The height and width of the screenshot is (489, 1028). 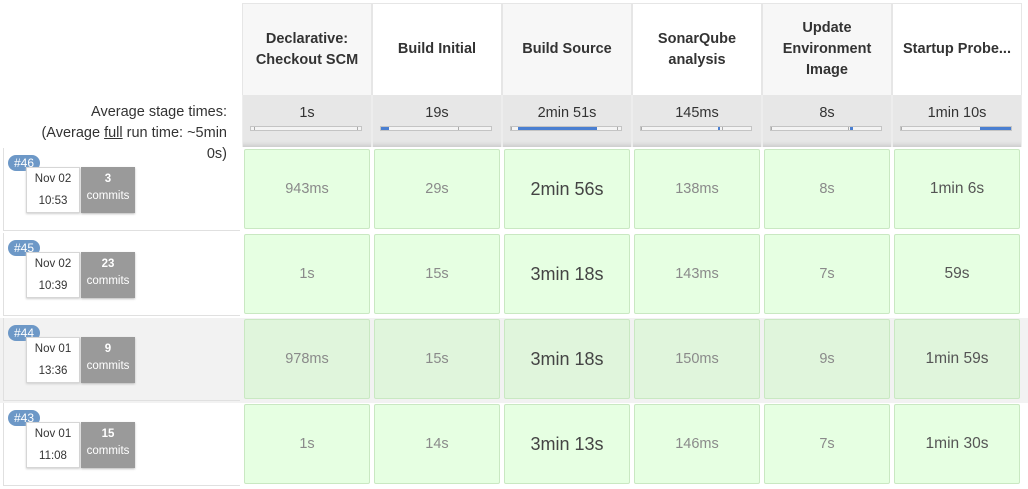 What do you see at coordinates (108, 264) in the screenshot?
I see `commits-count: 23` at bounding box center [108, 264].